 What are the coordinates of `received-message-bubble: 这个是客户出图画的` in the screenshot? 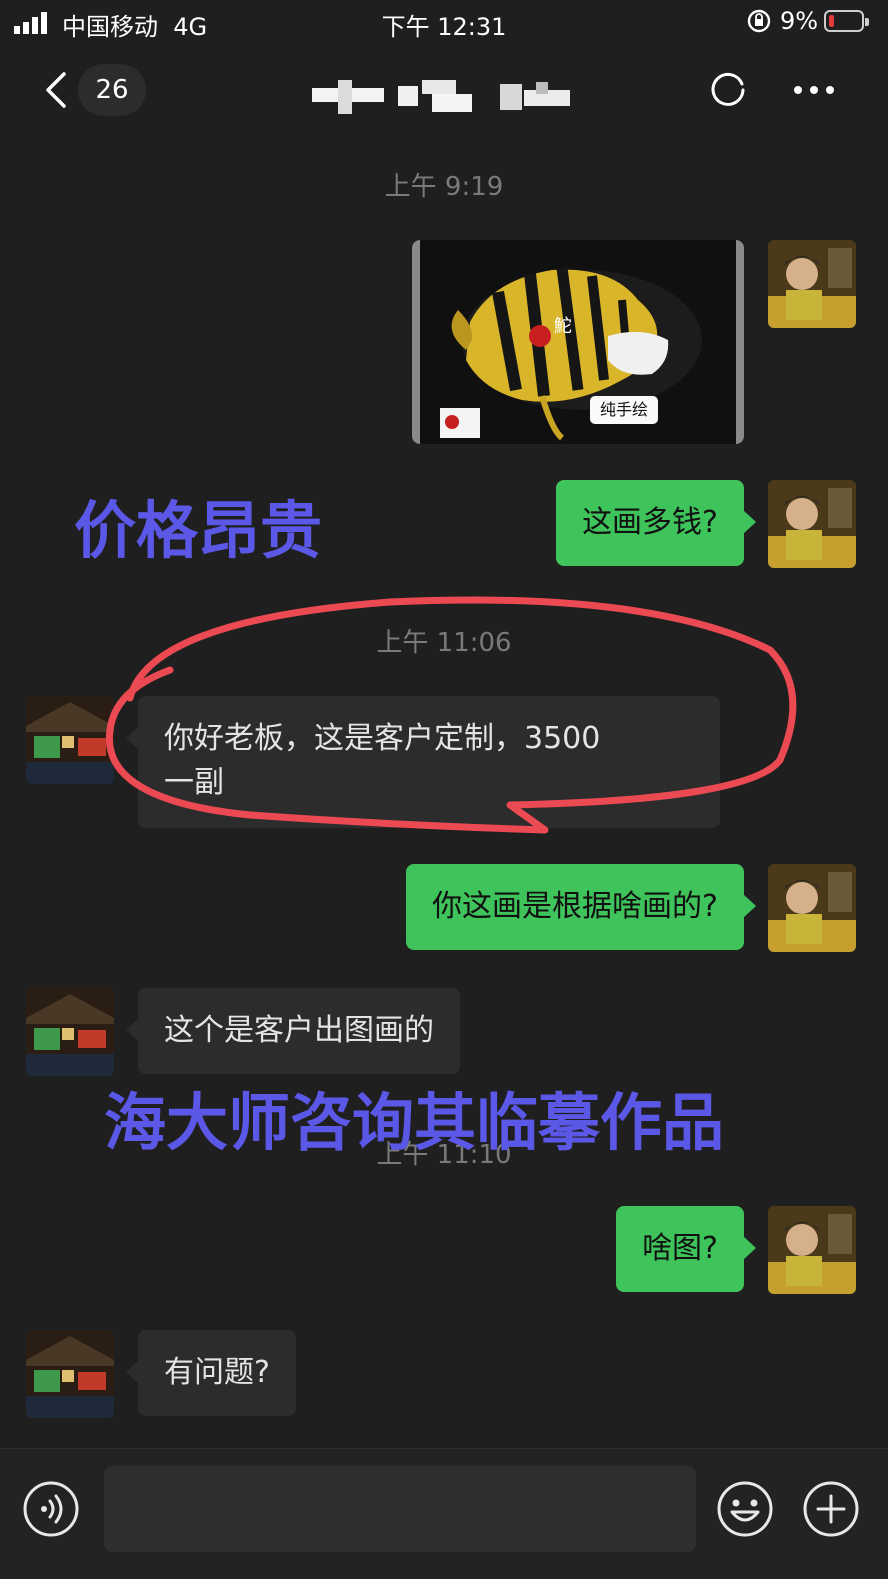 It's located at (293, 1031).